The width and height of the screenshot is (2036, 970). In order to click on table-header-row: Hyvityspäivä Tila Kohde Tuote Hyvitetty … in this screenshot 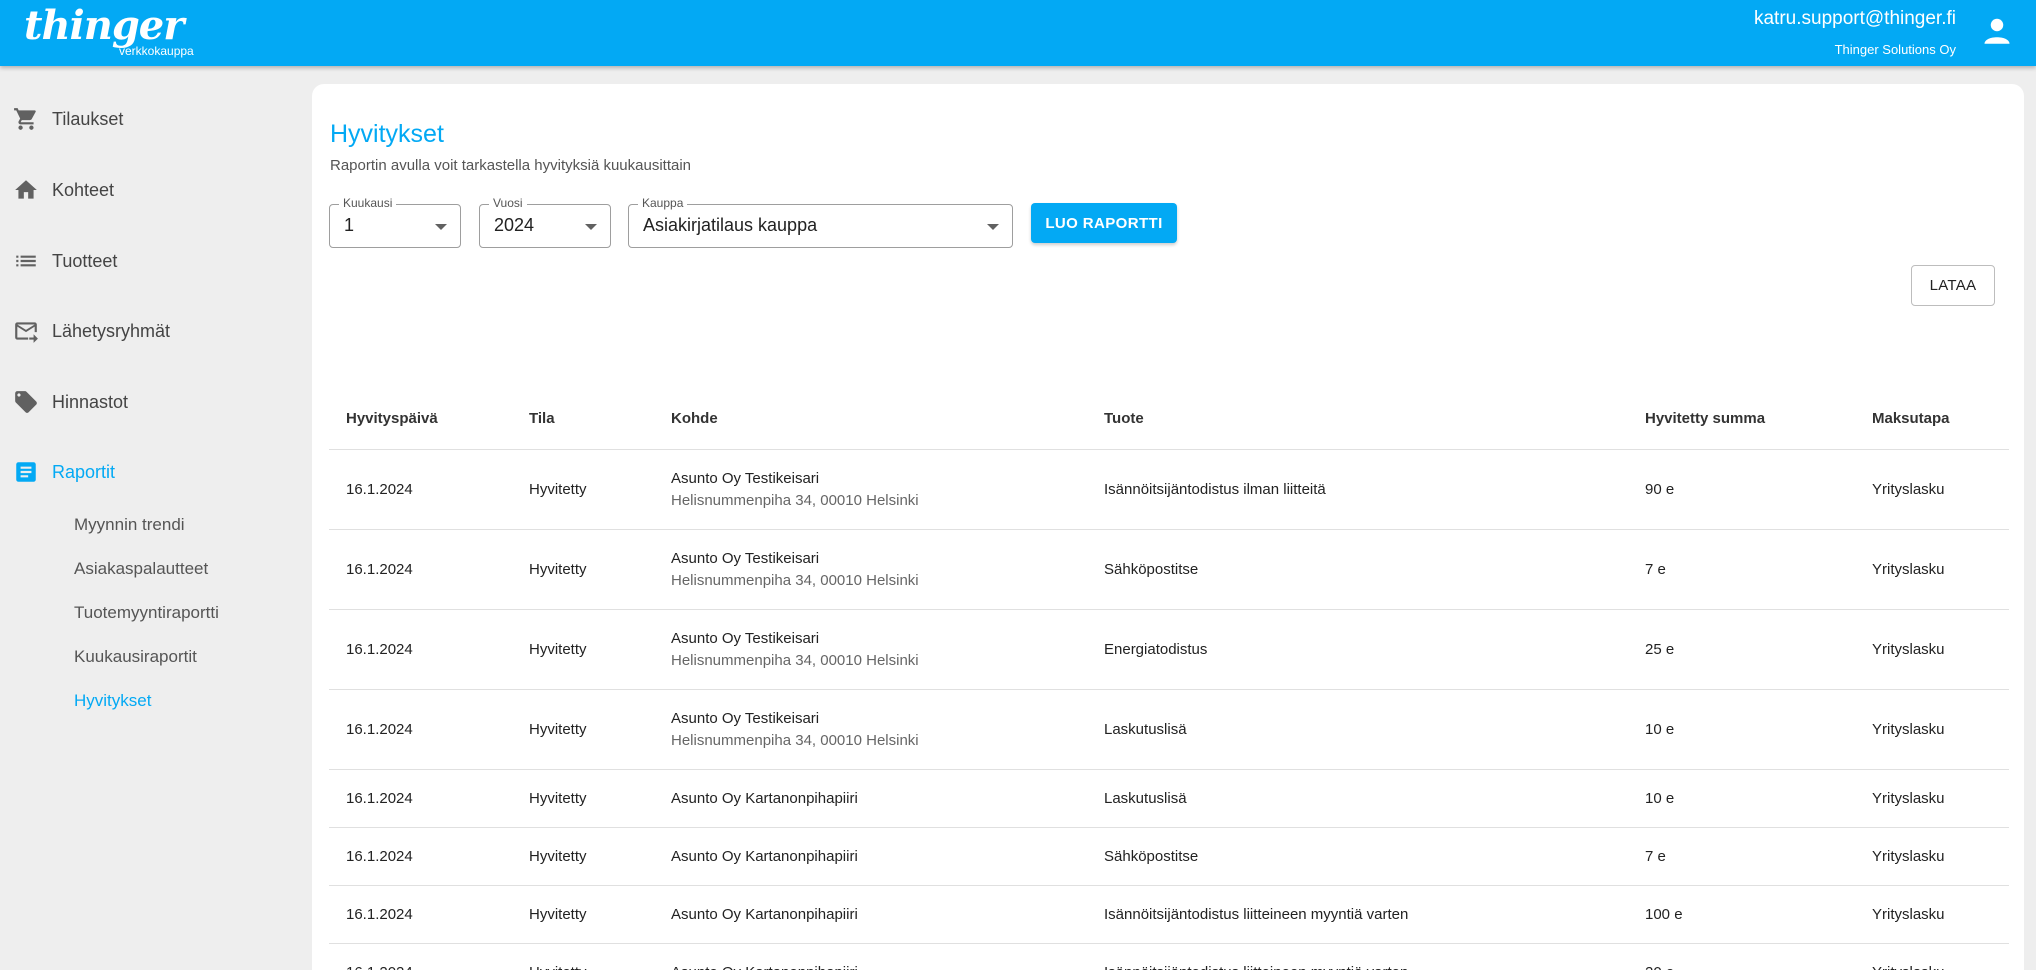, I will do `click(1169, 402)`.